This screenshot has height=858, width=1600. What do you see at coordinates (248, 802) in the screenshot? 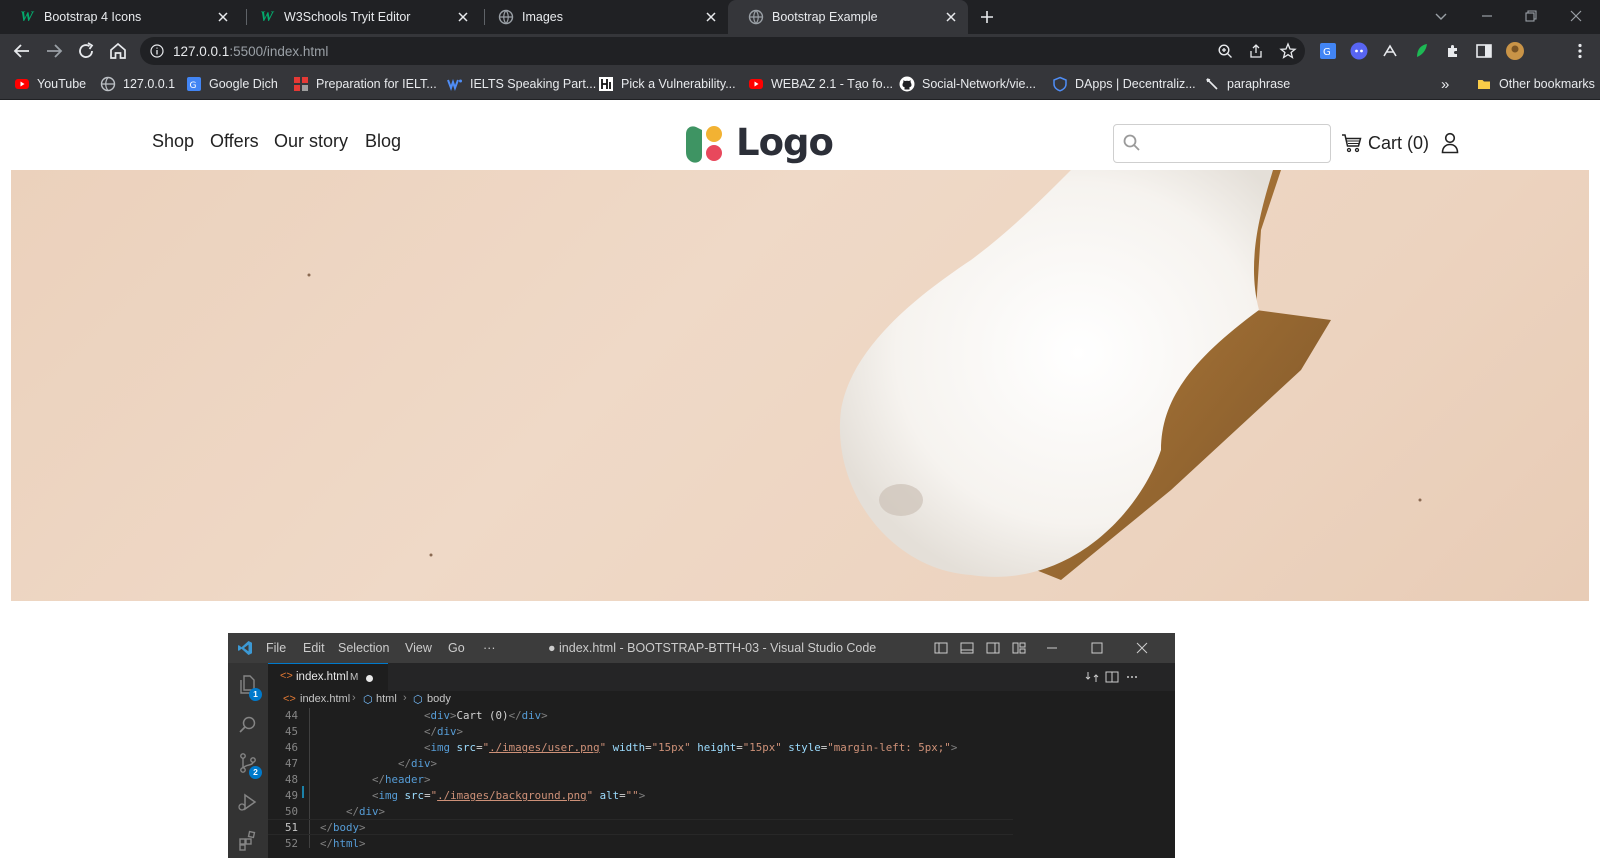
I see `run-debug-icon` at bounding box center [248, 802].